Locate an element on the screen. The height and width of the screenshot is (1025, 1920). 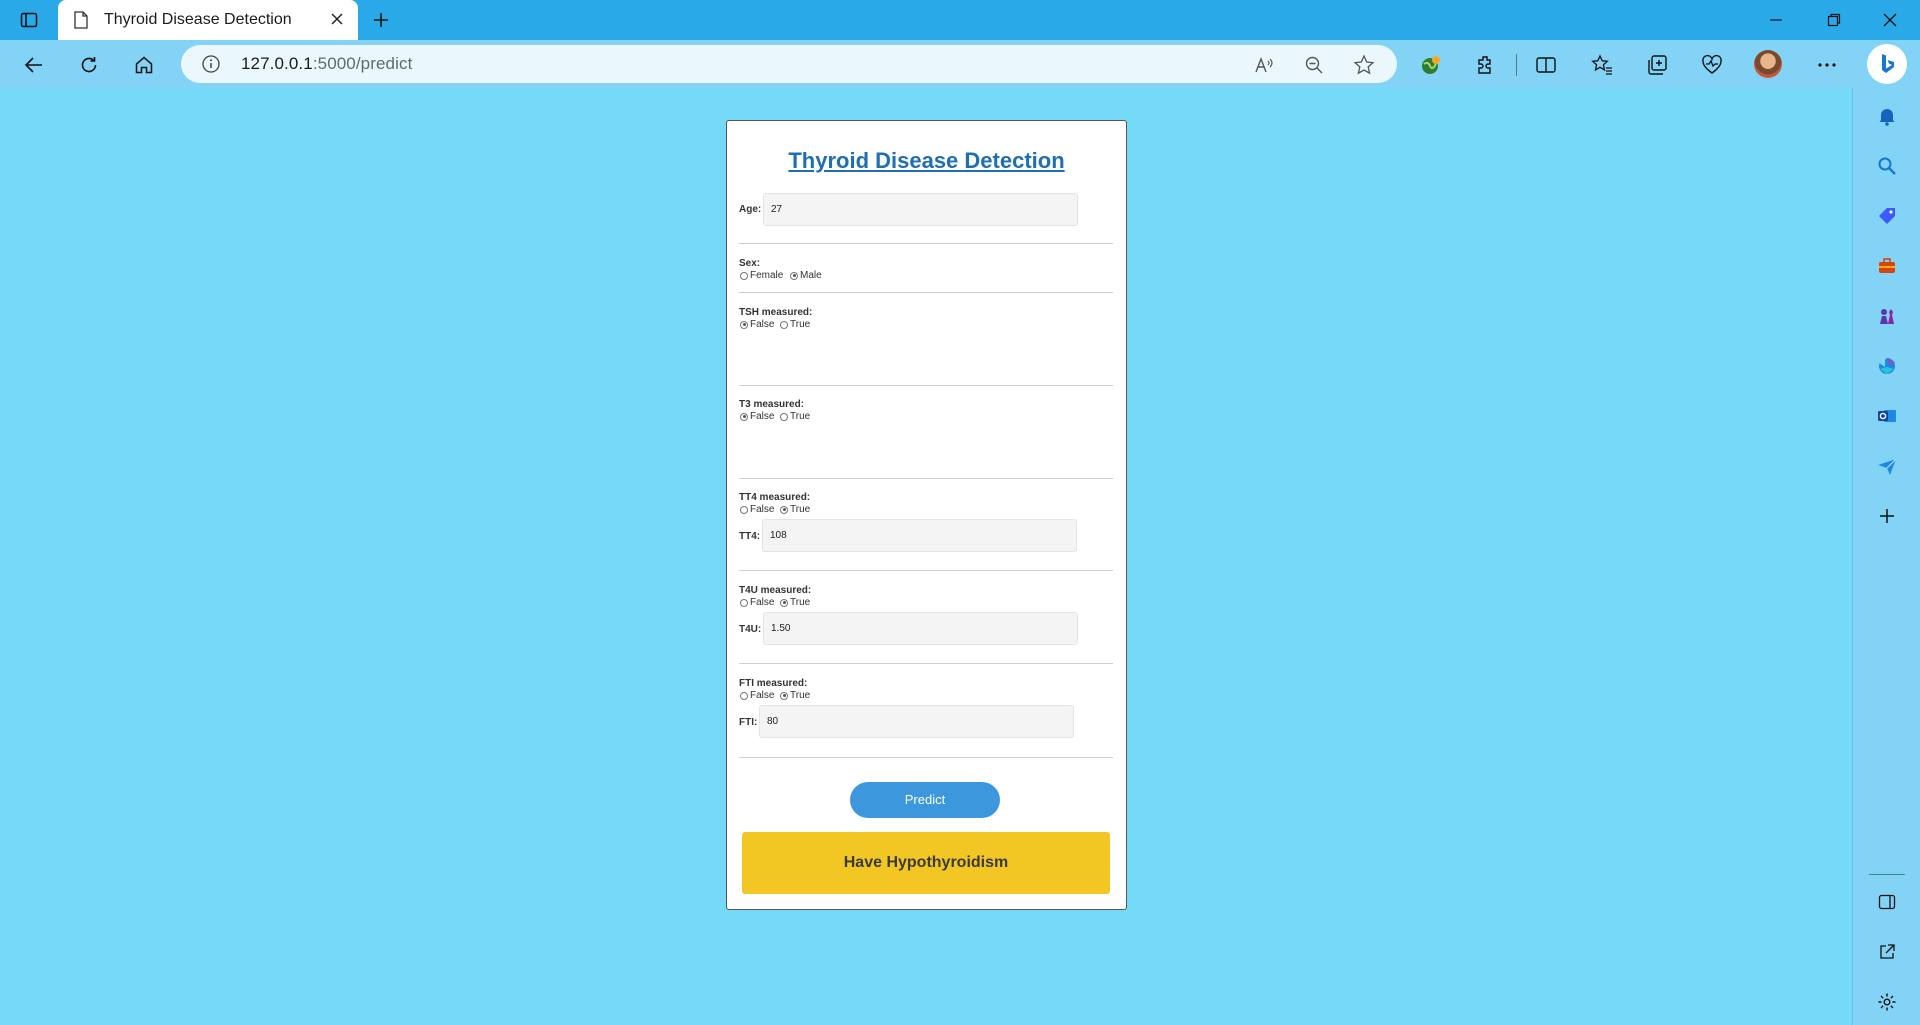
url-text: 127.0.0.1:5000/predict is located at coordinates (326, 64).